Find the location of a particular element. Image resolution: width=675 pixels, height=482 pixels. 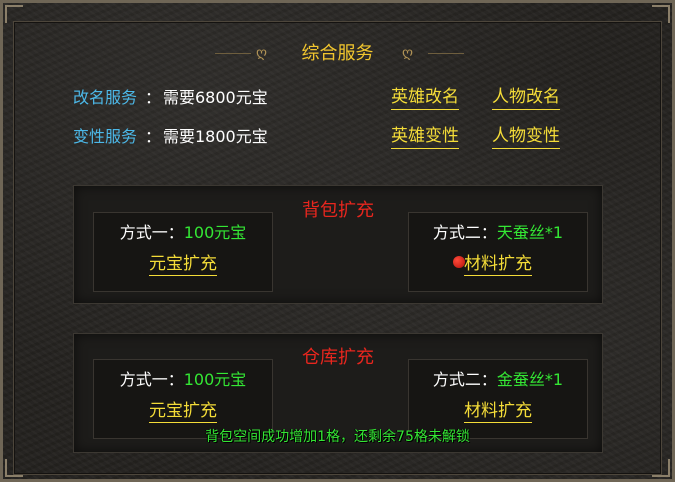

rename-service-label: 改名服务 is located at coordinates (105, 97).